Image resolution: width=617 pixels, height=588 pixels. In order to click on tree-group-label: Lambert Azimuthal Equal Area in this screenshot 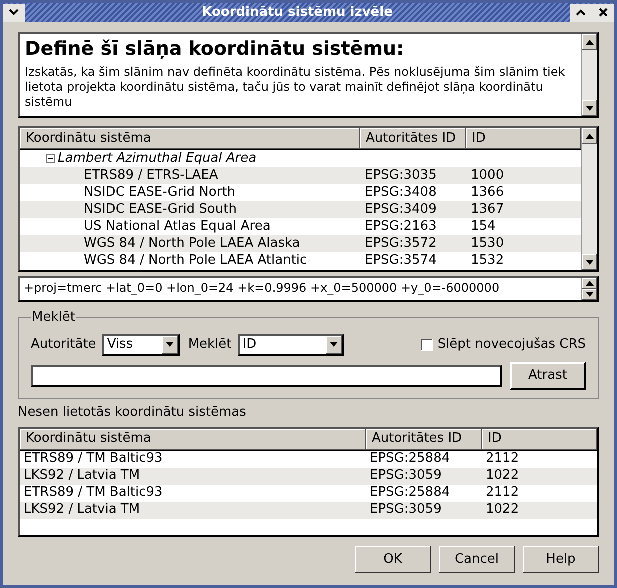, I will do `click(157, 158)`.